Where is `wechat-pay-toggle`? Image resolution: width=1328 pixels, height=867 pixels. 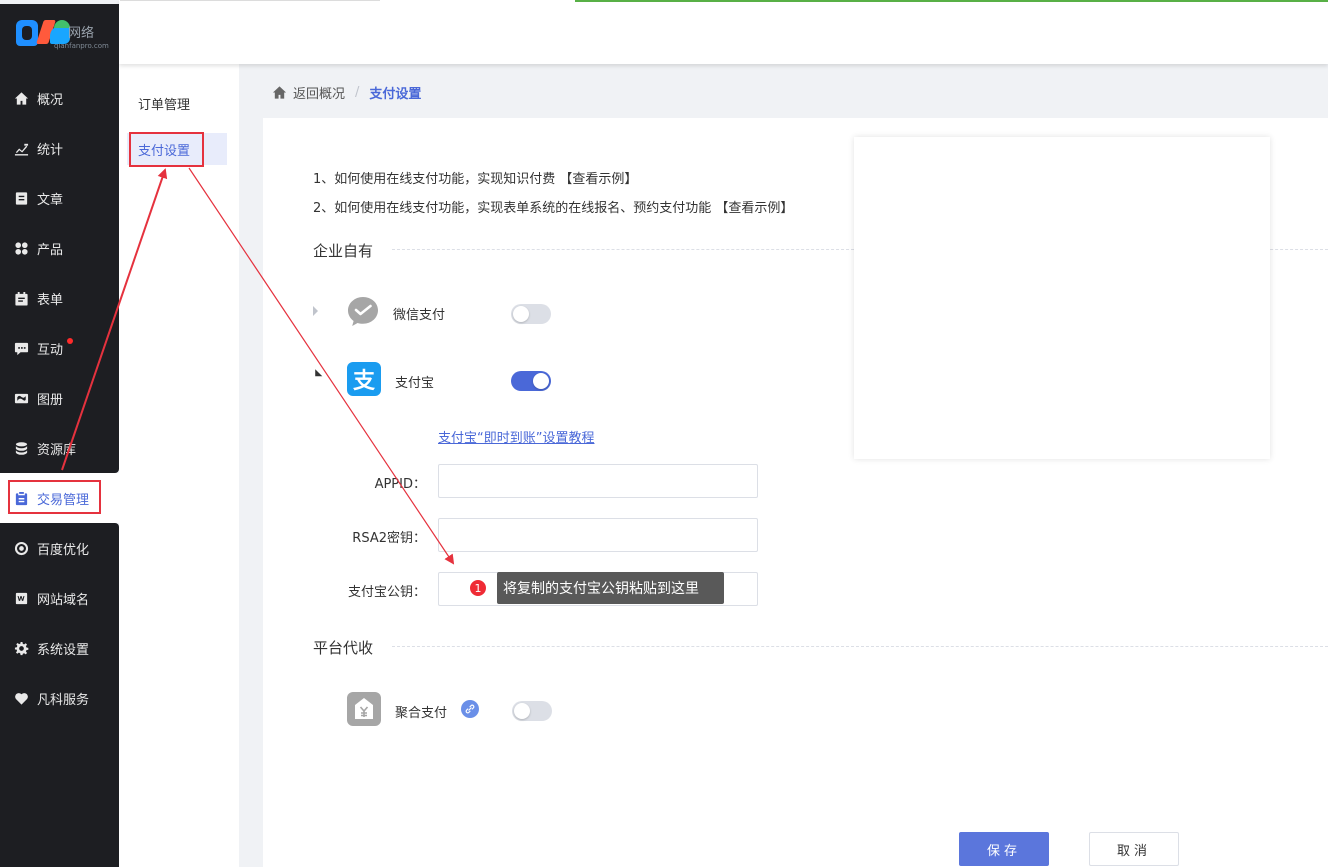 wechat-pay-toggle is located at coordinates (531, 314).